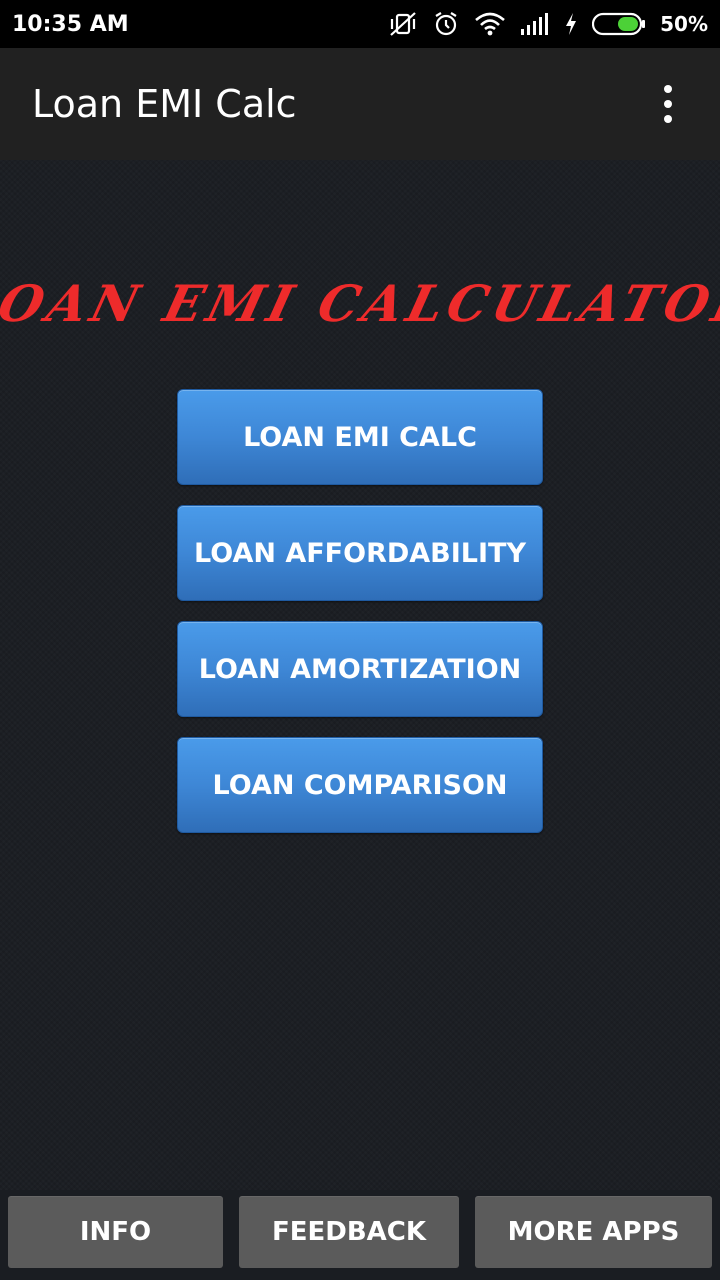 The height and width of the screenshot is (1280, 720). I want to click on app-title: Loan EMI Calc, so click(164, 104).